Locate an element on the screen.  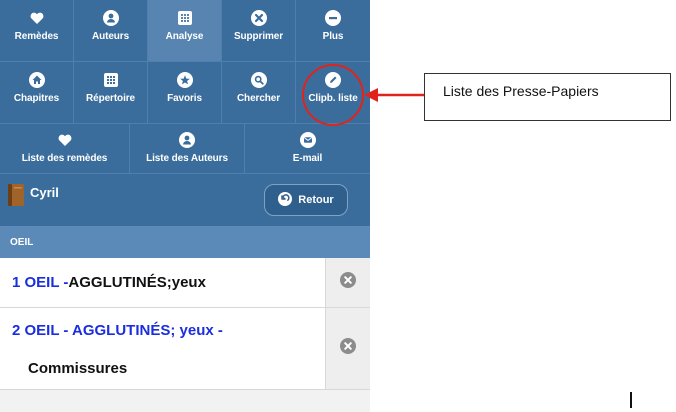
callout-box: Liste des Presse-Papiers is located at coordinates (547, 97).